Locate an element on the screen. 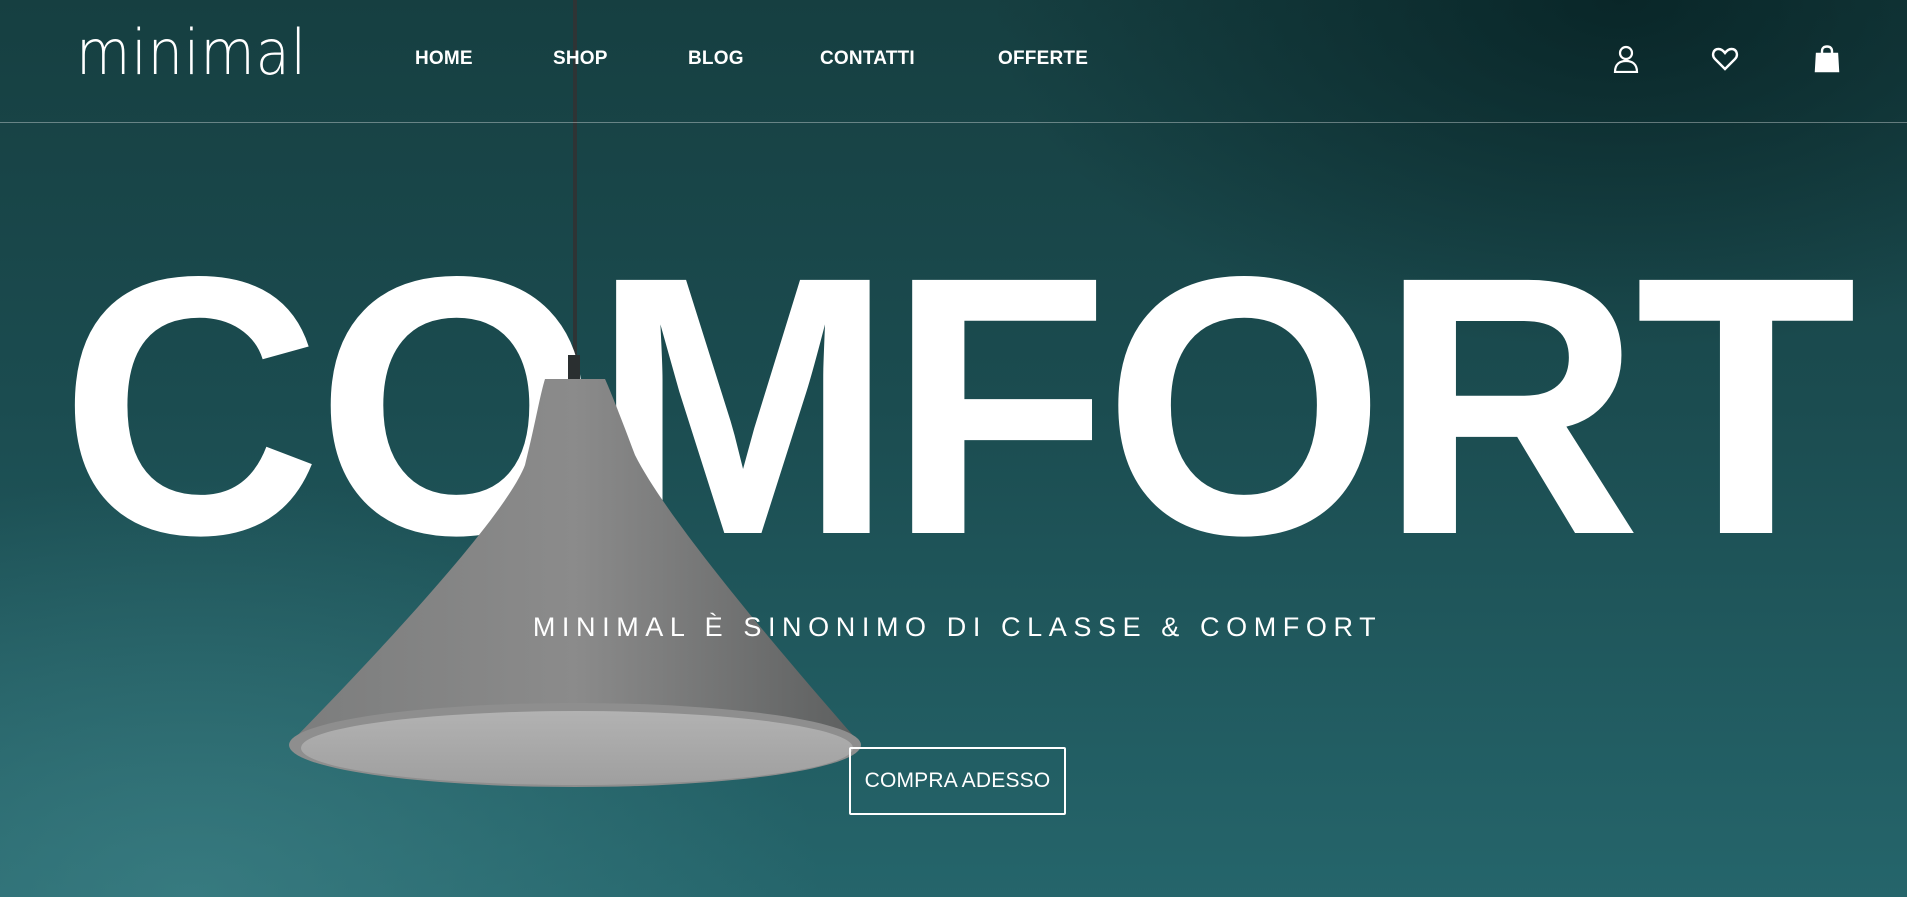  hero-subtitle: MINIMAL È SINONIMO DI CLASSE & COMFORT is located at coordinates (957, 627).